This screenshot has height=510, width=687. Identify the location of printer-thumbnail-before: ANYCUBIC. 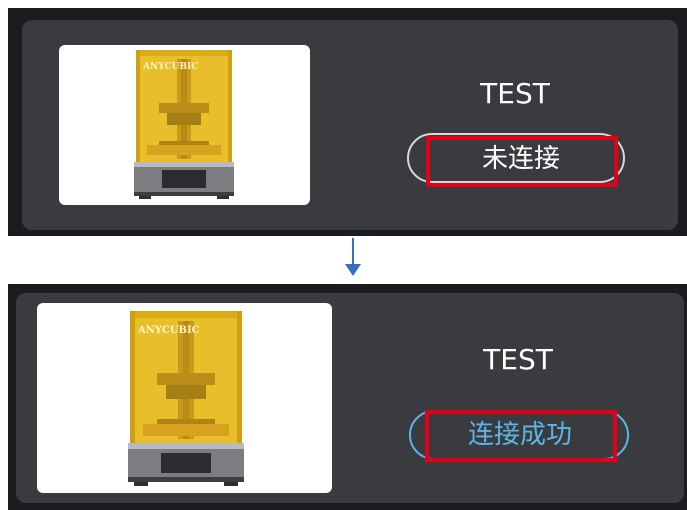
(184, 125).